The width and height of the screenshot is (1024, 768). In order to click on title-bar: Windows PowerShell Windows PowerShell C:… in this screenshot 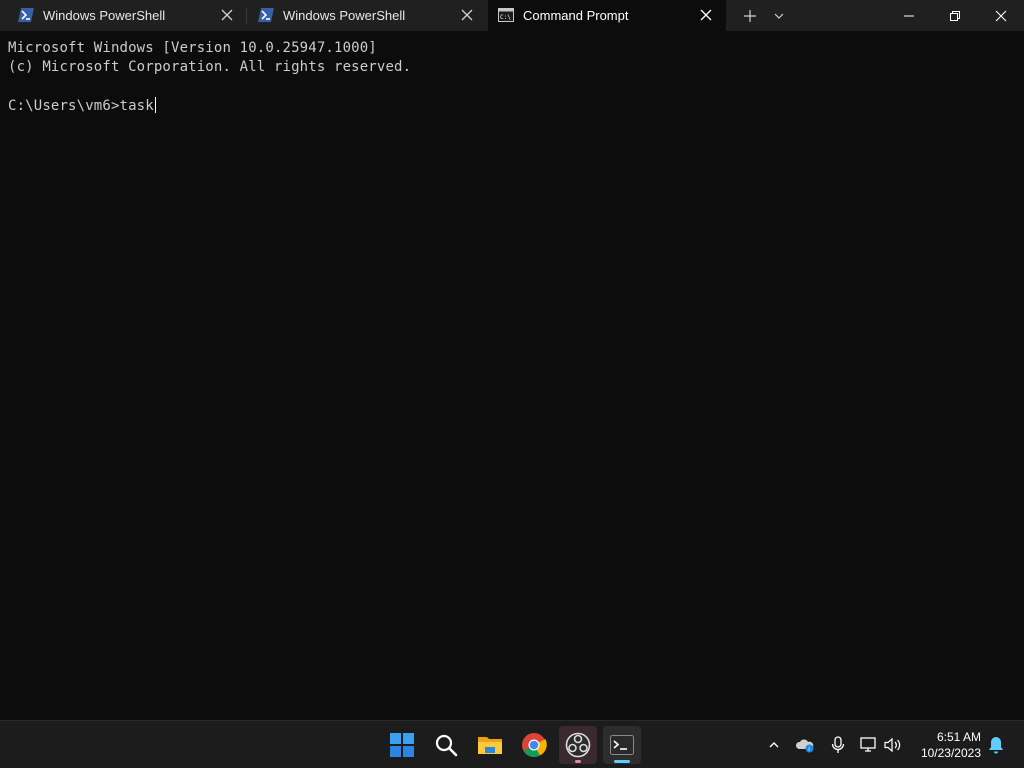, I will do `click(512, 15)`.